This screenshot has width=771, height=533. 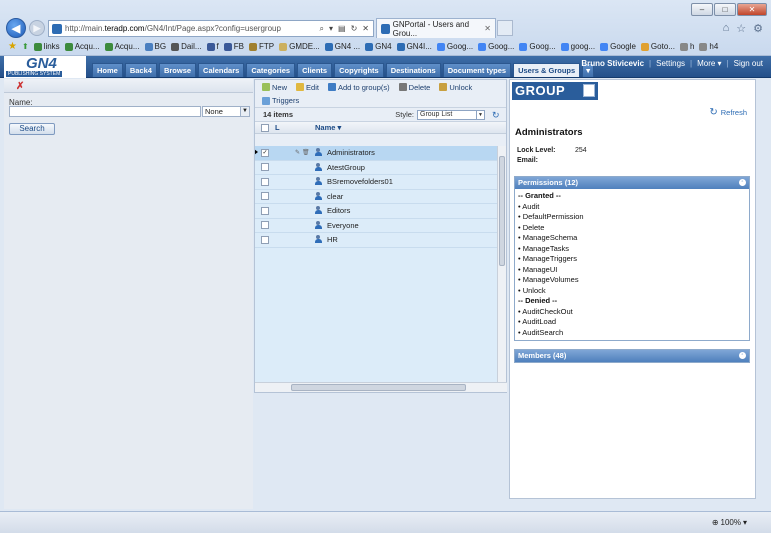 What do you see at coordinates (285, 100) in the screenshot?
I see `triggers-button: Triggers` at bounding box center [285, 100].